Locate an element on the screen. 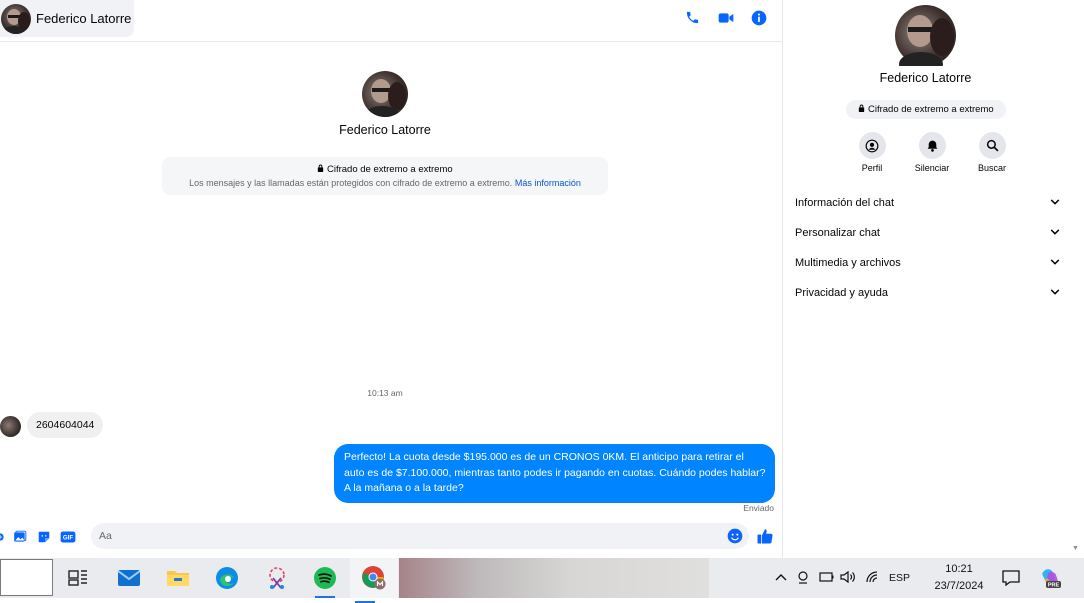 The image size is (1084, 603). bell-icon is located at coordinates (932, 145).